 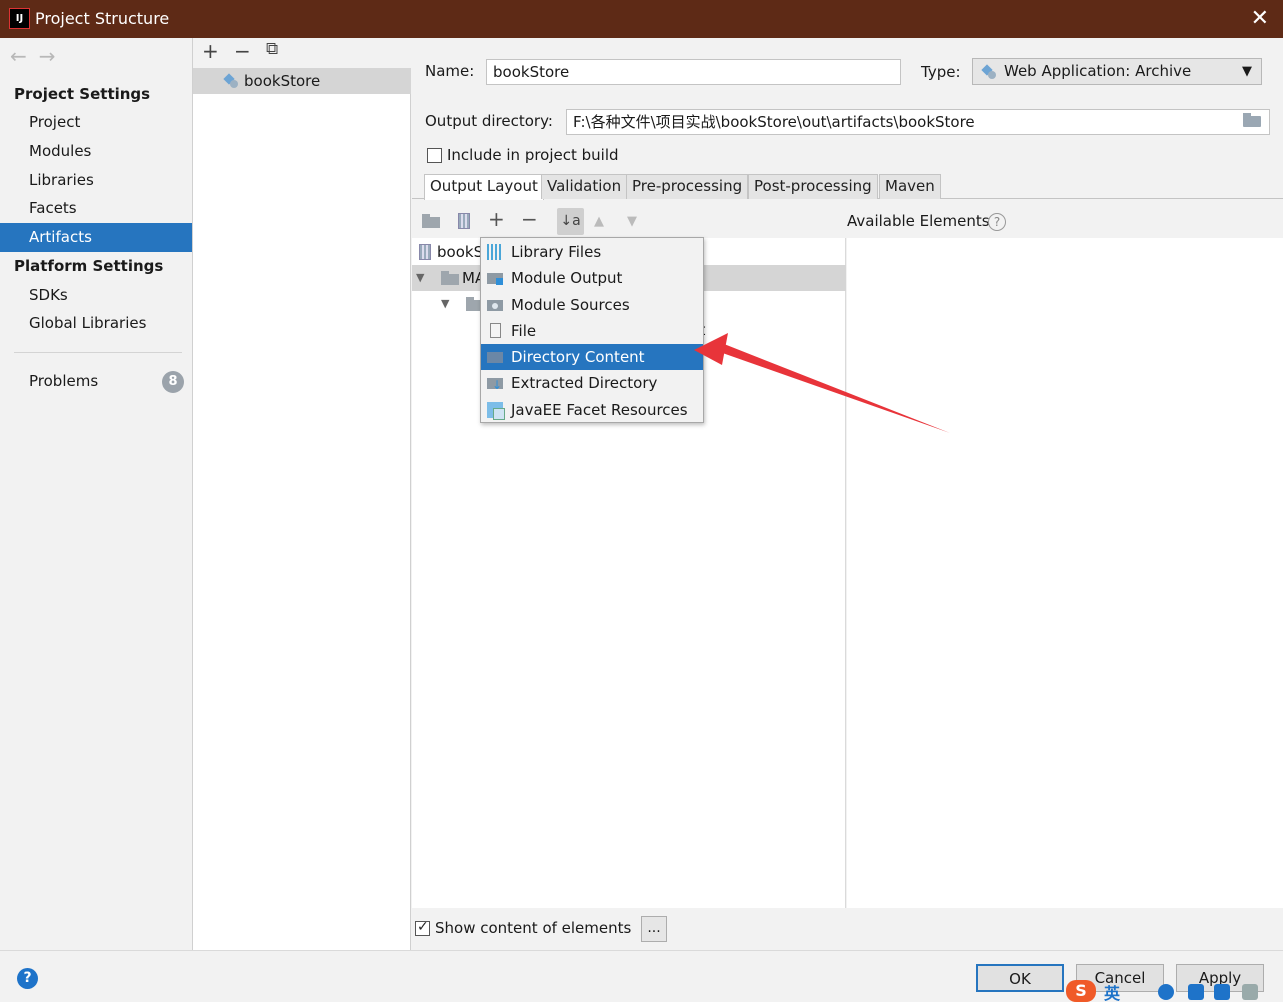 What do you see at coordinates (1166, 992) in the screenshot?
I see `emoji-icon` at bounding box center [1166, 992].